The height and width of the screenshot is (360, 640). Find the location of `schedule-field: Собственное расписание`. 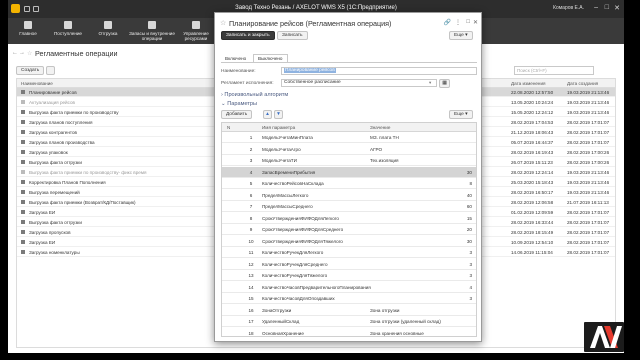

schedule-field: Собственное расписание is located at coordinates (359, 83).